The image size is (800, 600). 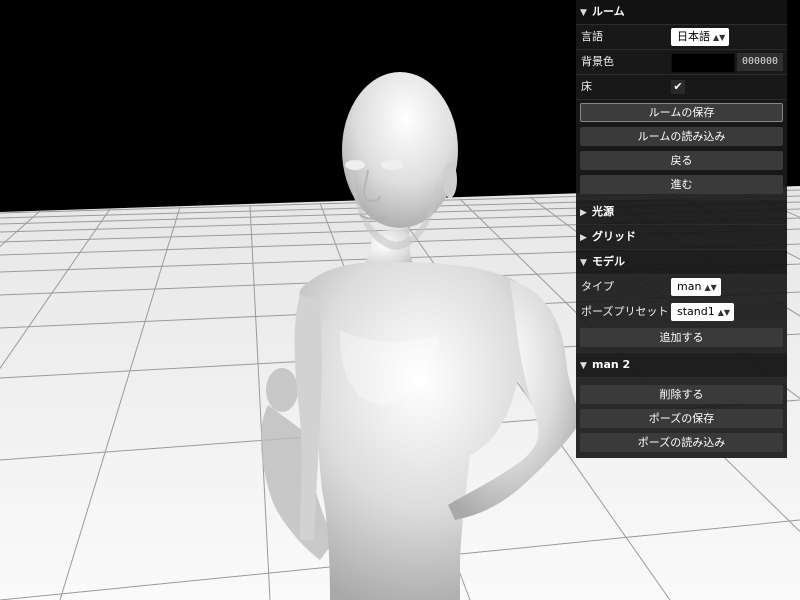 I want to click on load-room-button: ルームの読み込み, so click(x=681, y=136).